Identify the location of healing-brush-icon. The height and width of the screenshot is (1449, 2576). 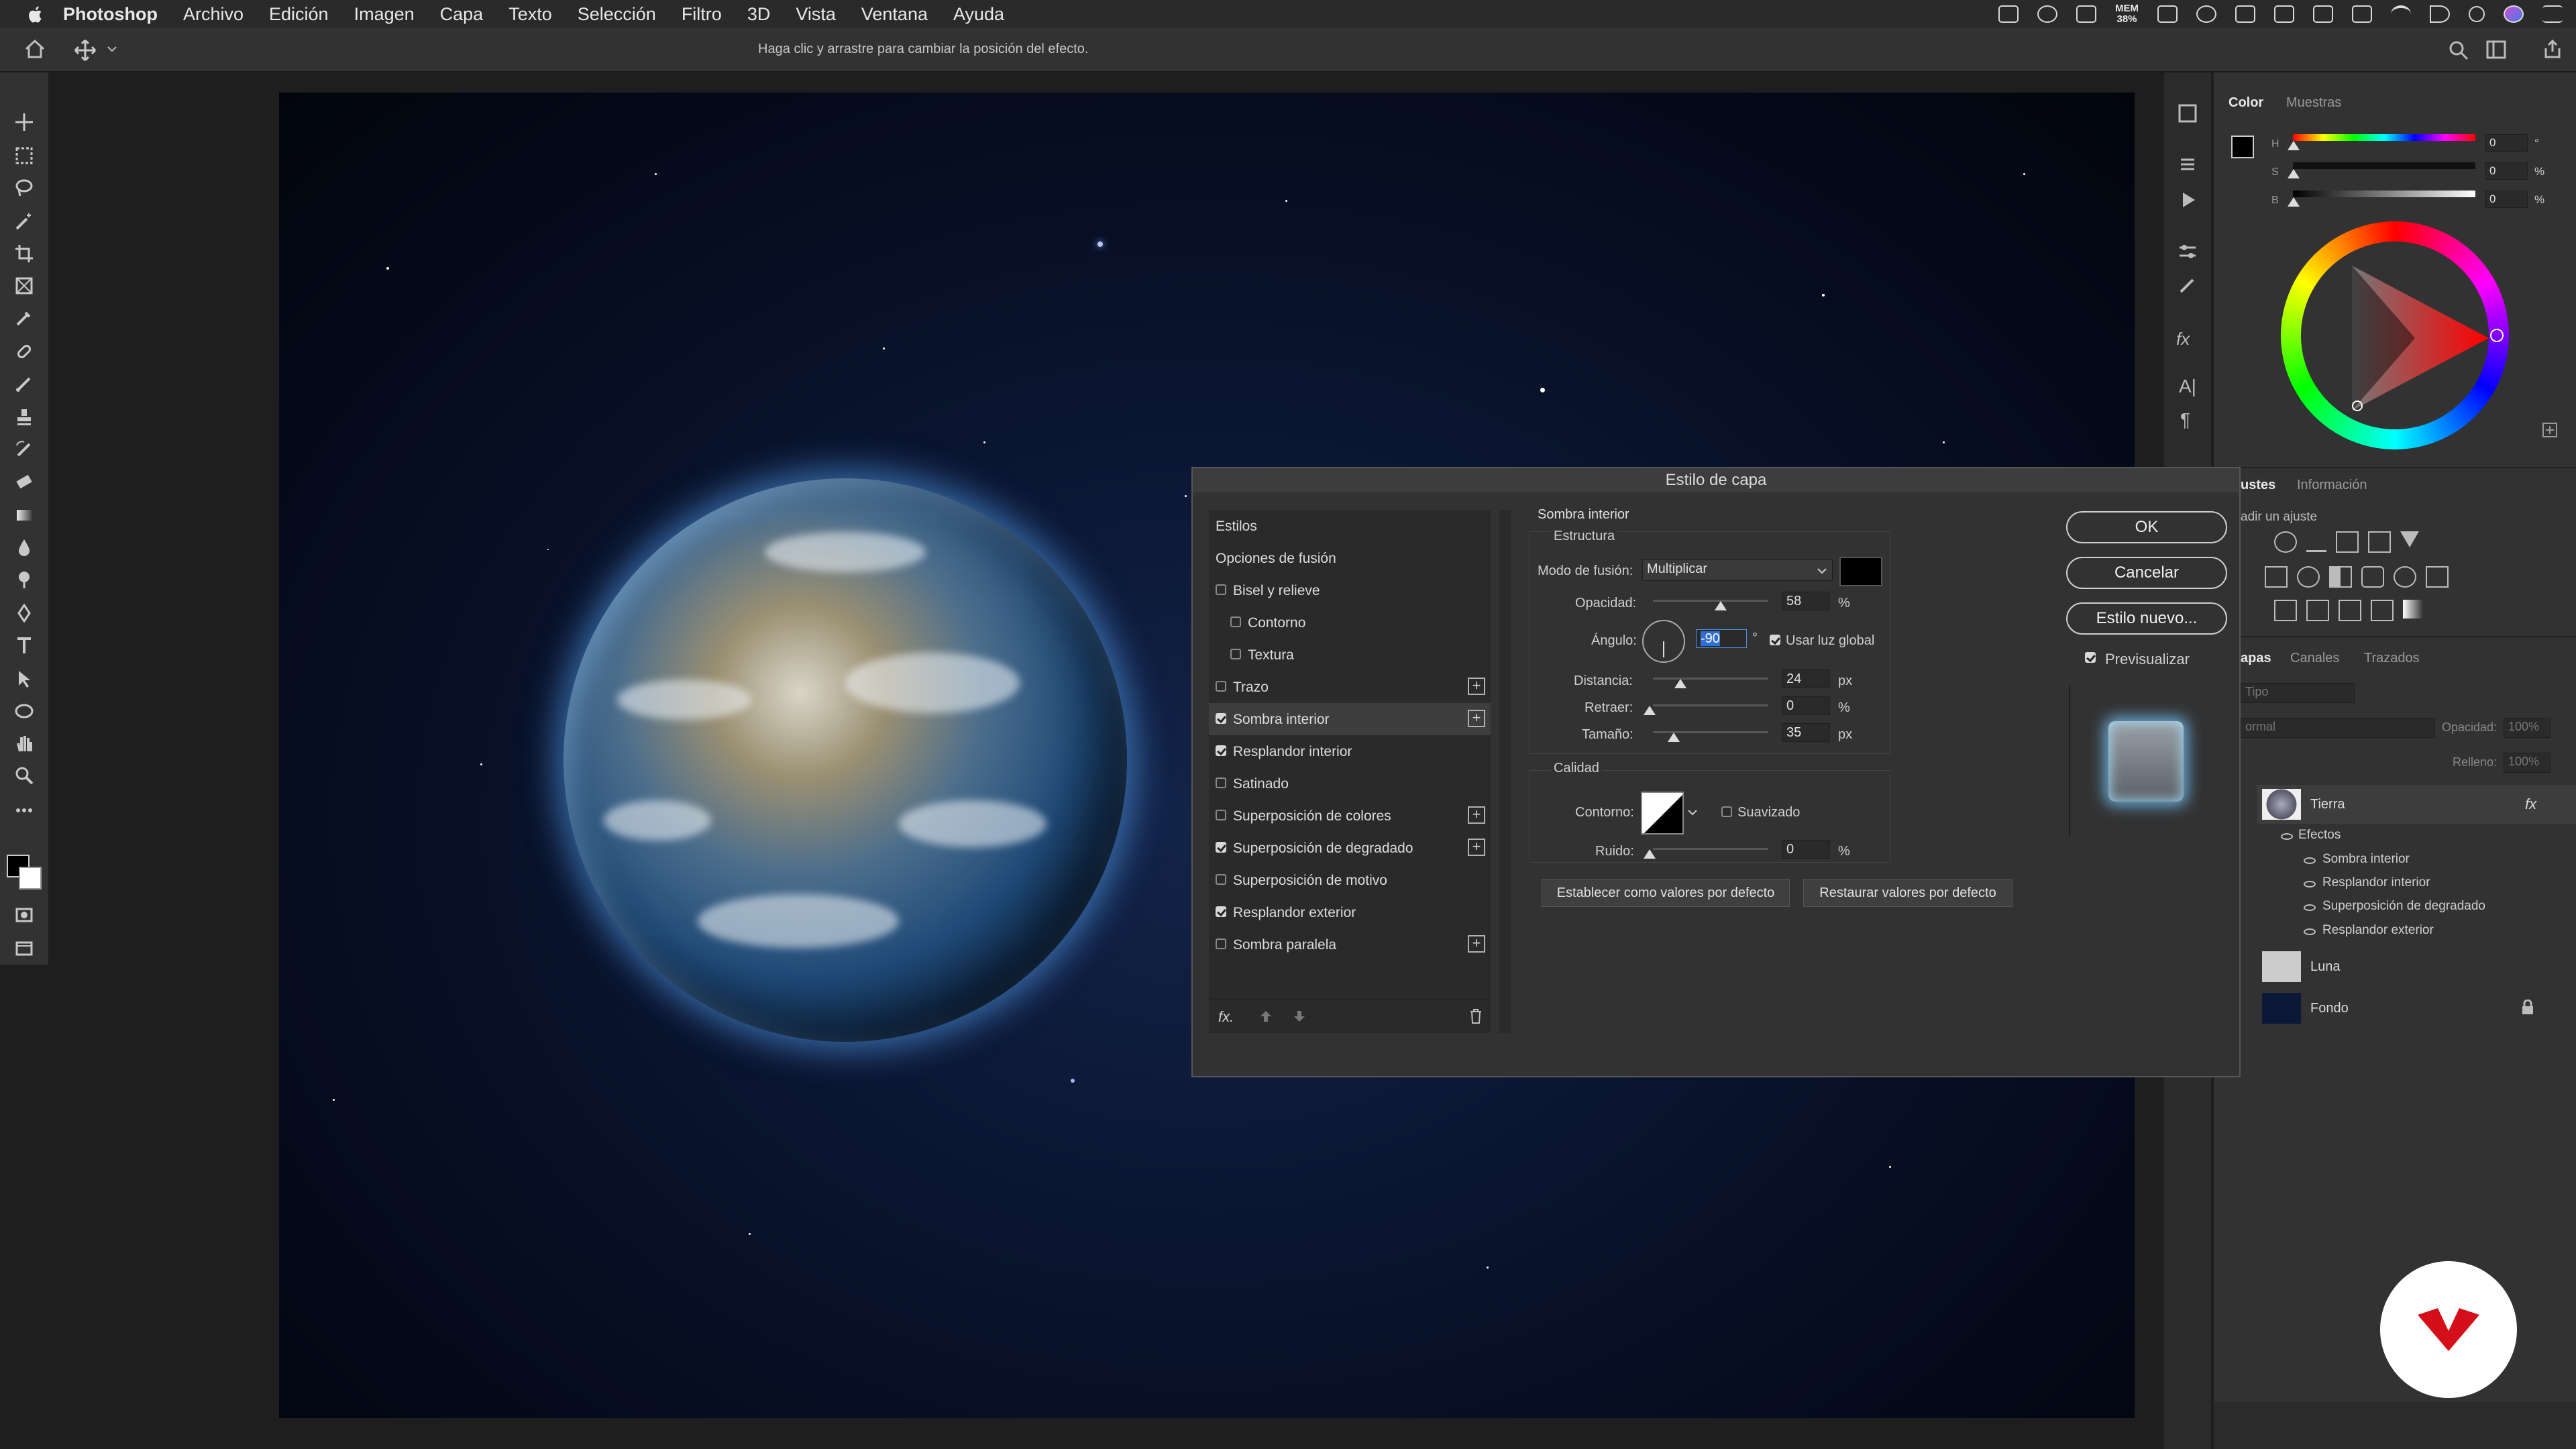
(24, 351).